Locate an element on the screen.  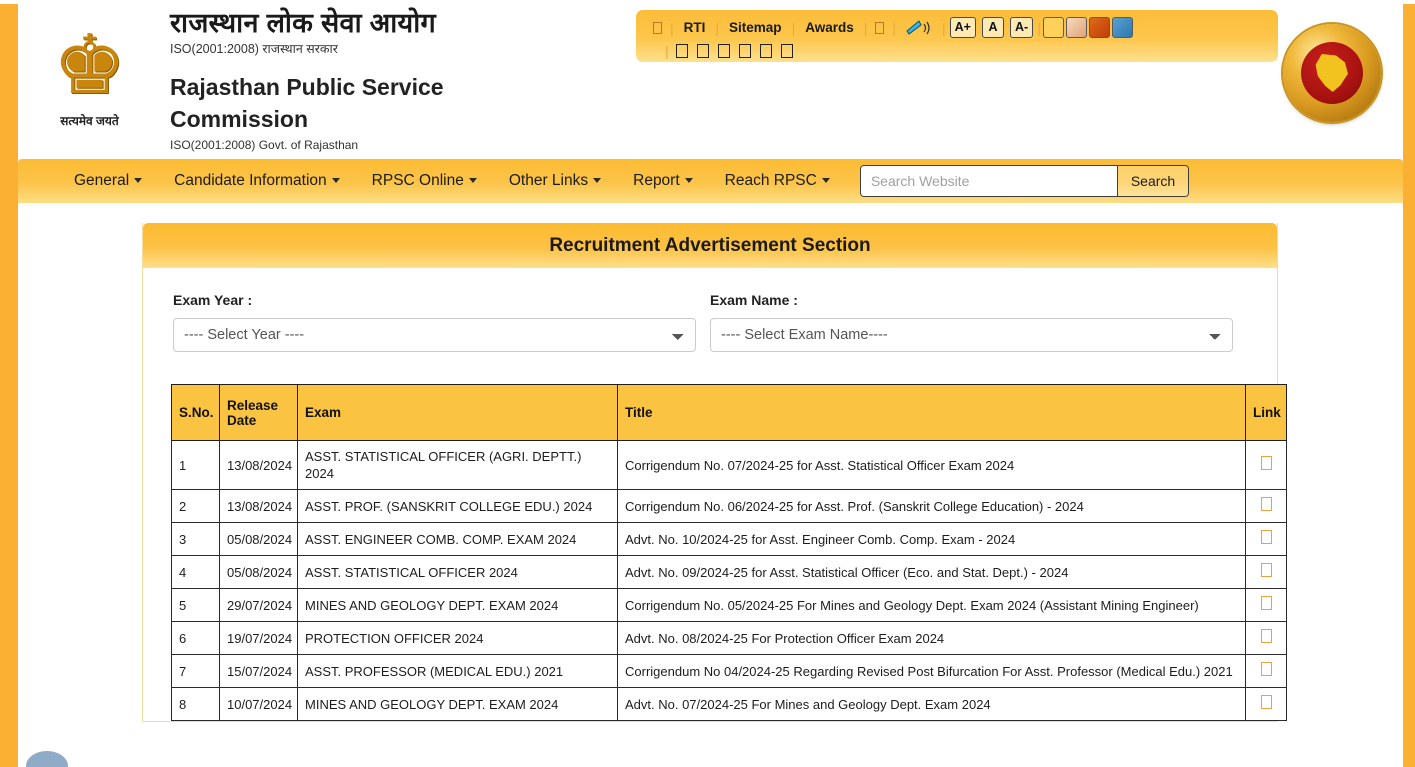
site-title-hindi: राजस्थान लोक सेवा आयोग is located at coordinates (303, 23).